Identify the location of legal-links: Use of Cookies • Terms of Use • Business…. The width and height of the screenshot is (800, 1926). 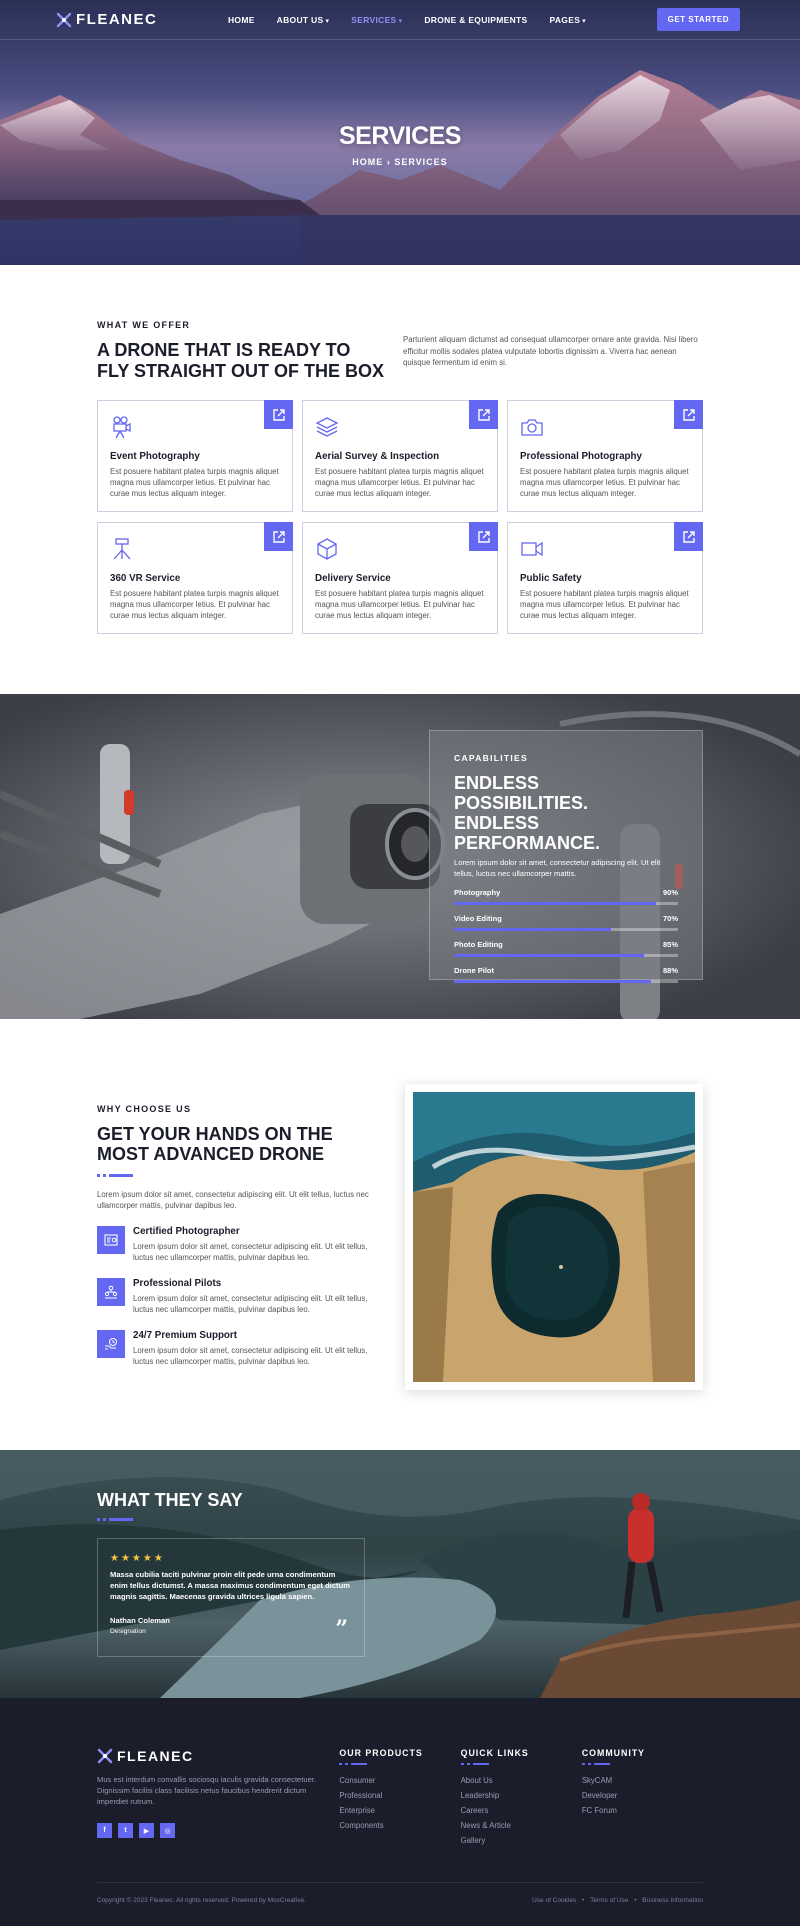
(615, 1900).